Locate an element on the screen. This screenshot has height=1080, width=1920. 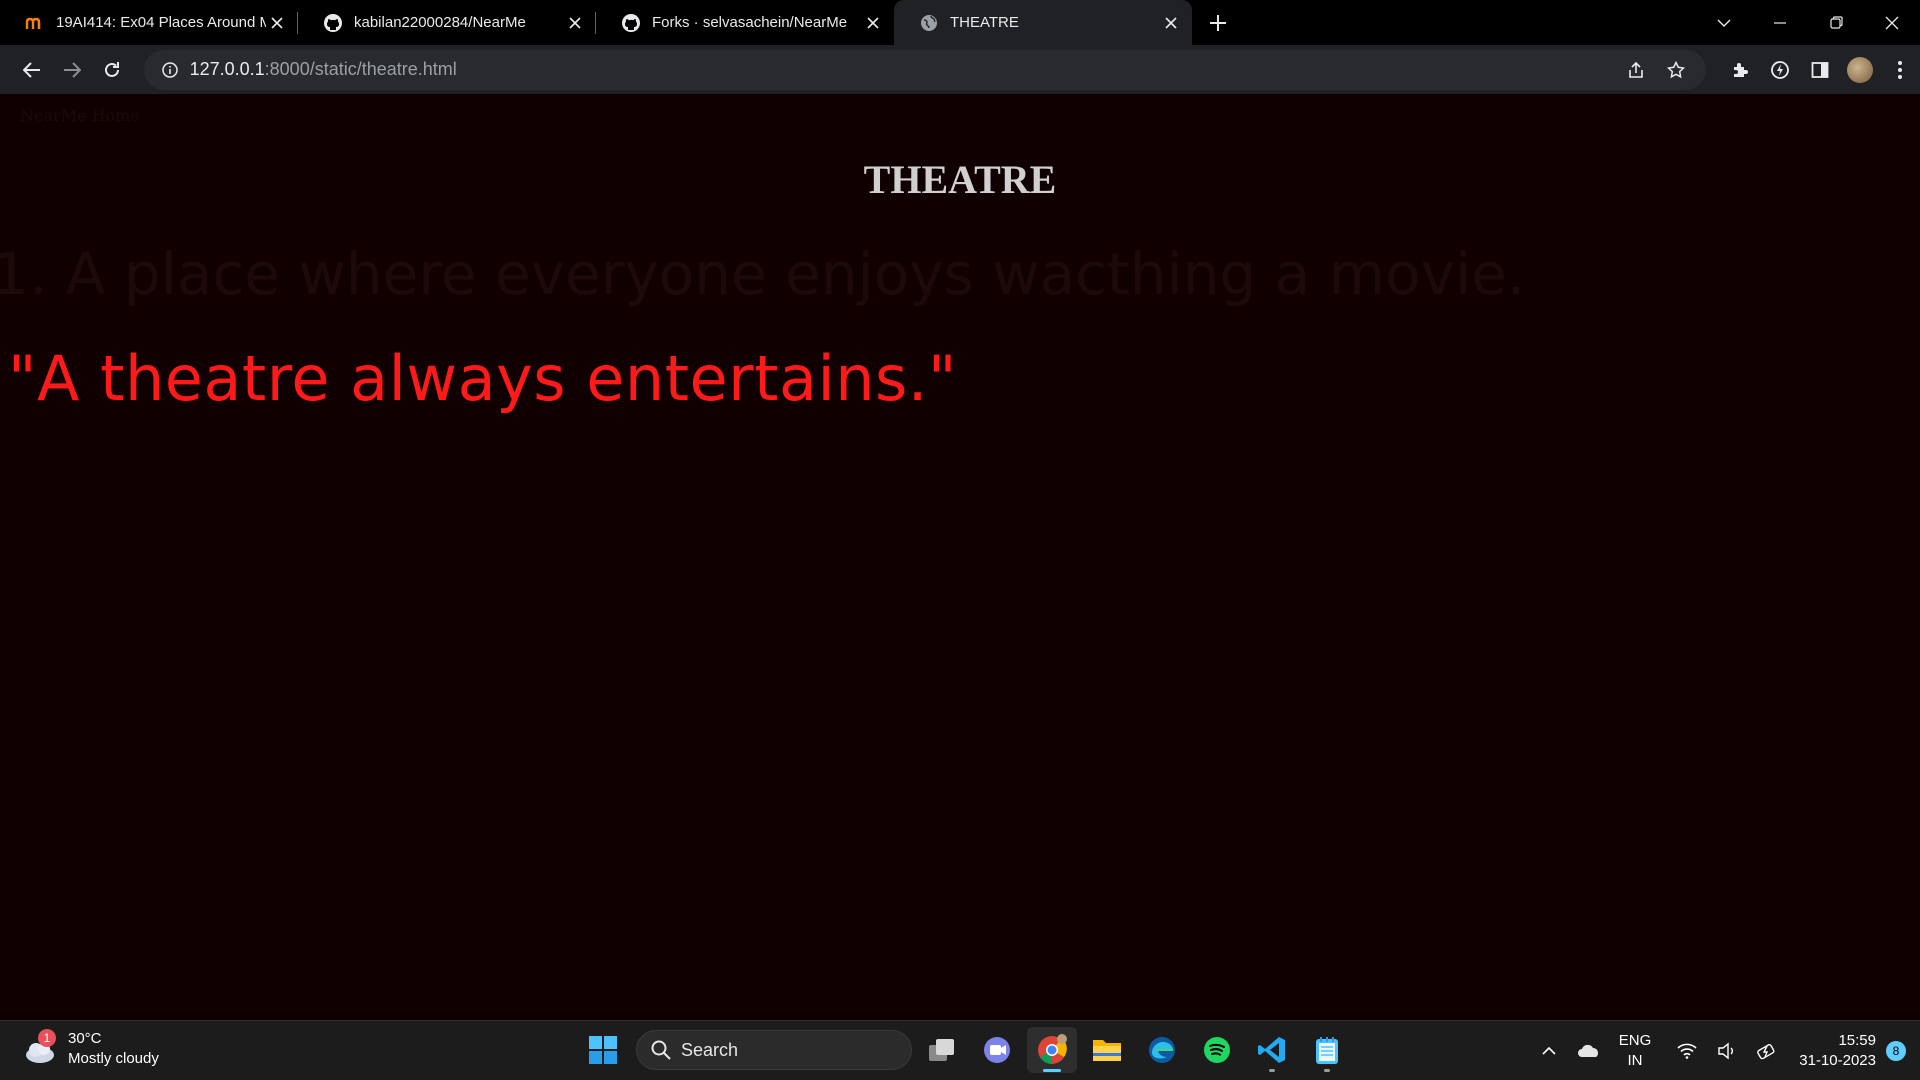
profile-button is located at coordinates (1860, 70).